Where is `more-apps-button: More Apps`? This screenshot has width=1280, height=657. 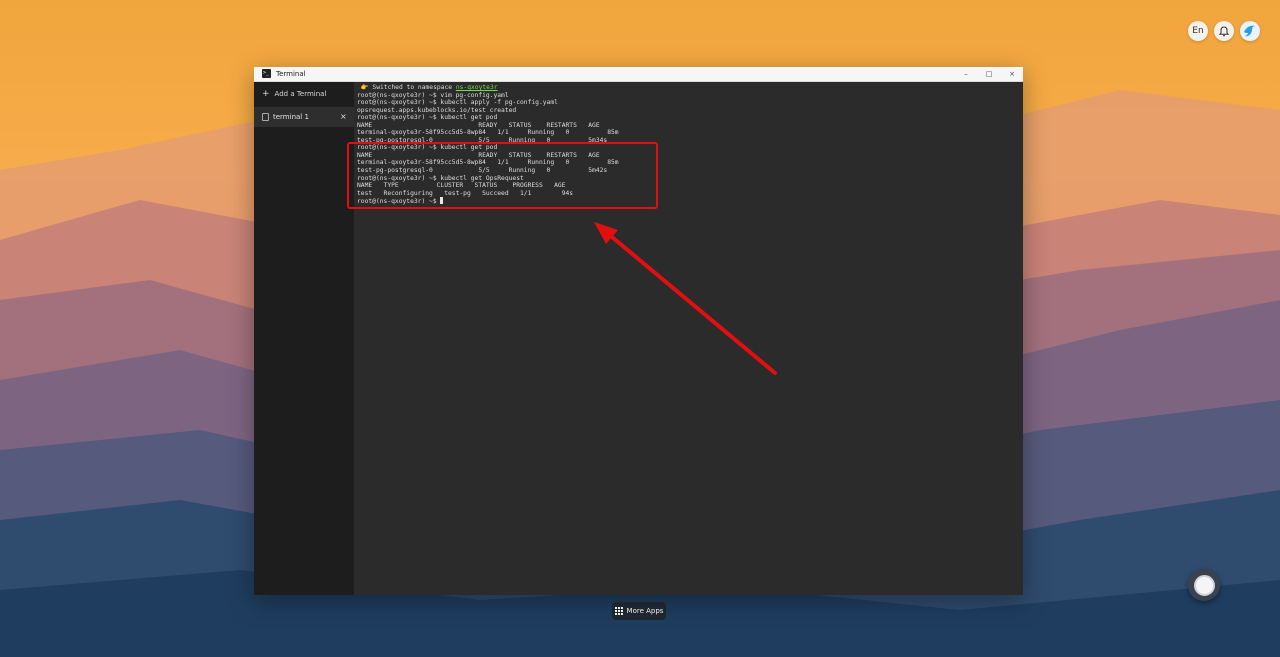
more-apps-button: More Apps is located at coordinates (639, 611).